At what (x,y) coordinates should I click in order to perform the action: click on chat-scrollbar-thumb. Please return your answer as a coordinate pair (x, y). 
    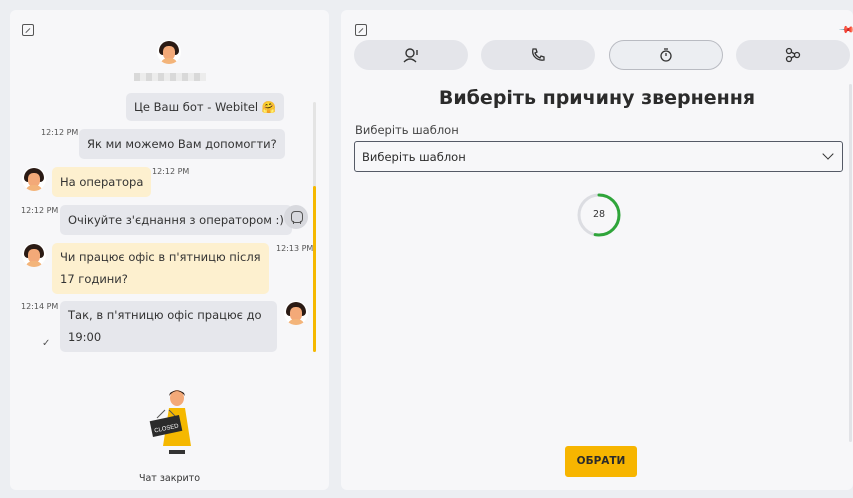
    Looking at the image, I should click on (314, 269).